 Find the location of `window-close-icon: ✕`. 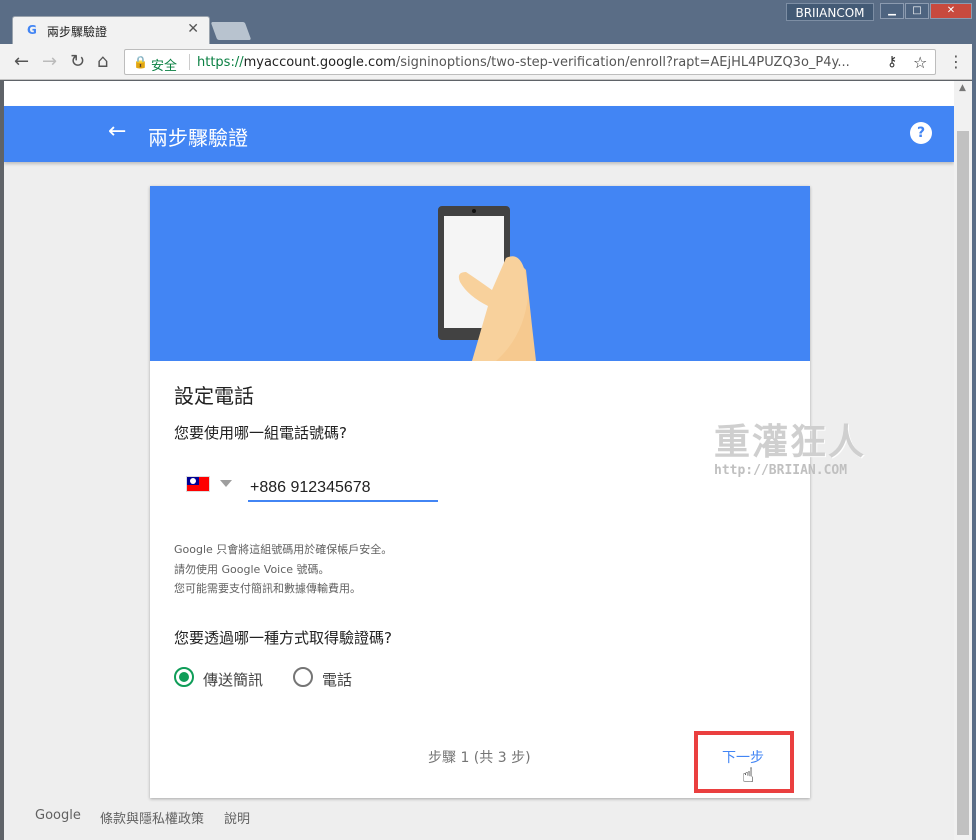

window-close-icon: ✕ is located at coordinates (951, 11).